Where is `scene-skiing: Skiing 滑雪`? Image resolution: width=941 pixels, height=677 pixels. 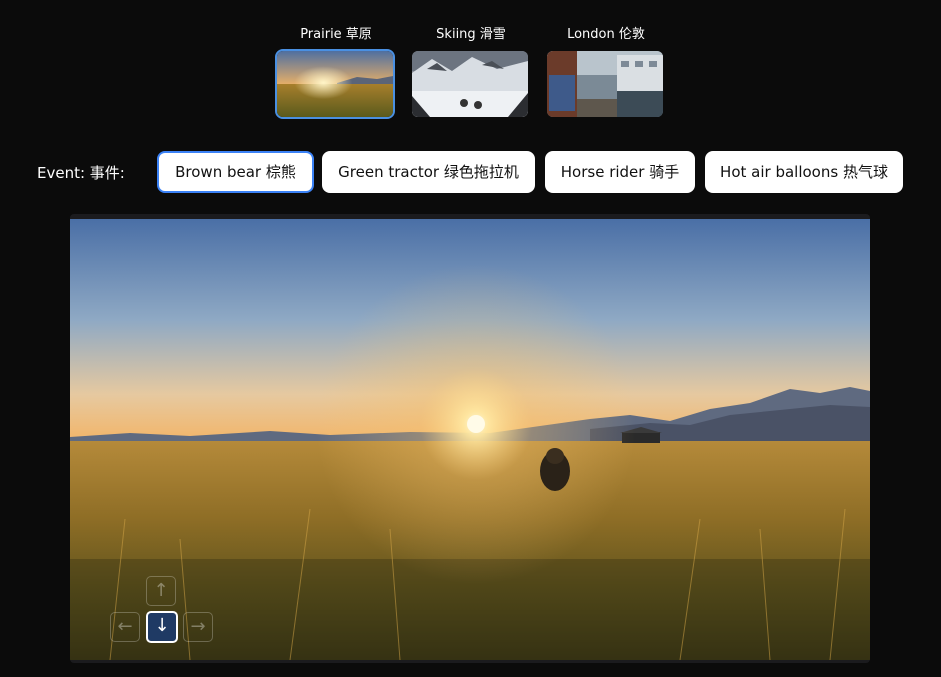 scene-skiing: Skiing 滑雪 is located at coordinates (471, 71).